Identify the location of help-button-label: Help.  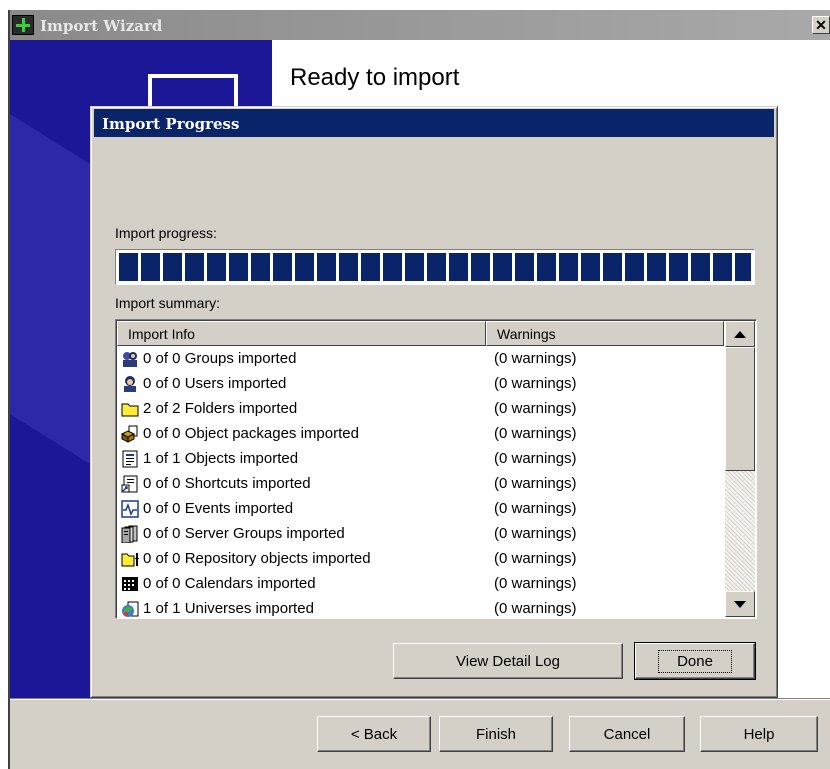
(759, 734).